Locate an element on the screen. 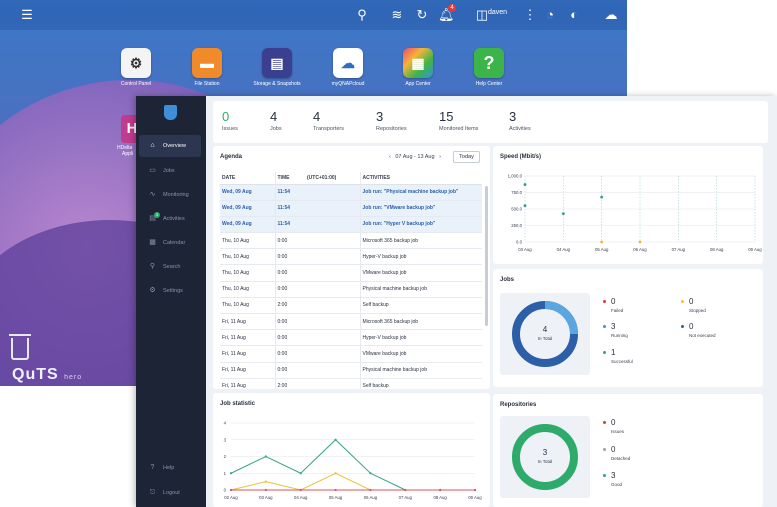 This screenshot has width=777, height=507. sidebar-item-overview: ⌂ Overview is located at coordinates (170, 146).